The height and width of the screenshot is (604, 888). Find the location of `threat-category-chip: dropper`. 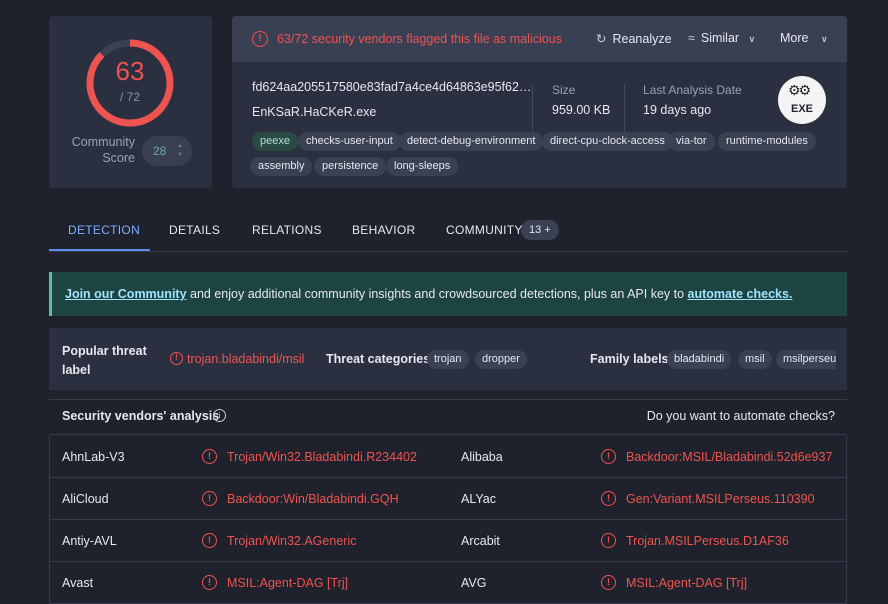

threat-category-chip: dropper is located at coordinates (501, 359).